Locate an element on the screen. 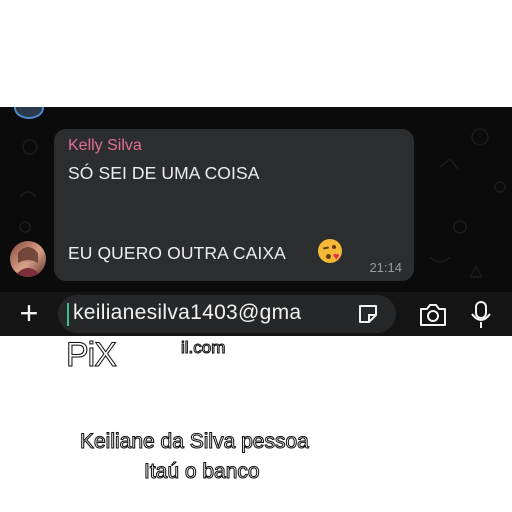 The image size is (512, 512). caption-line-1: Keiliane da Silva pessoa is located at coordinates (195, 442).